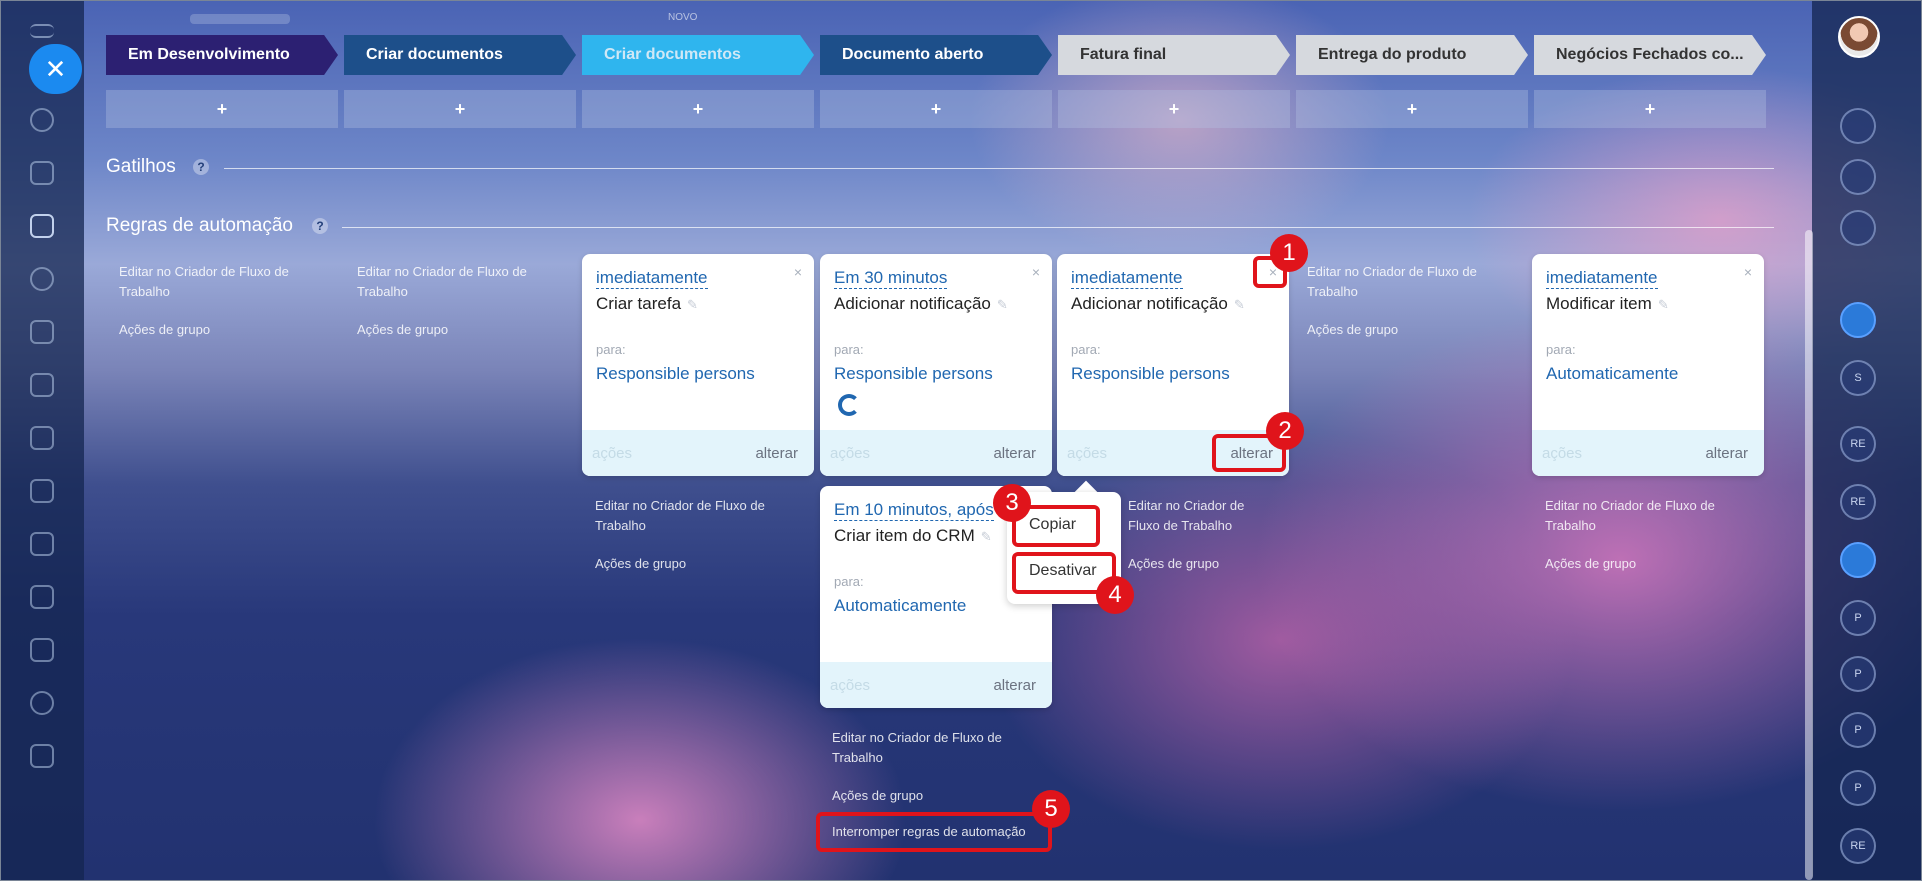  Describe the element at coordinates (1858, 228) in the screenshot. I see `sync-icon` at that location.